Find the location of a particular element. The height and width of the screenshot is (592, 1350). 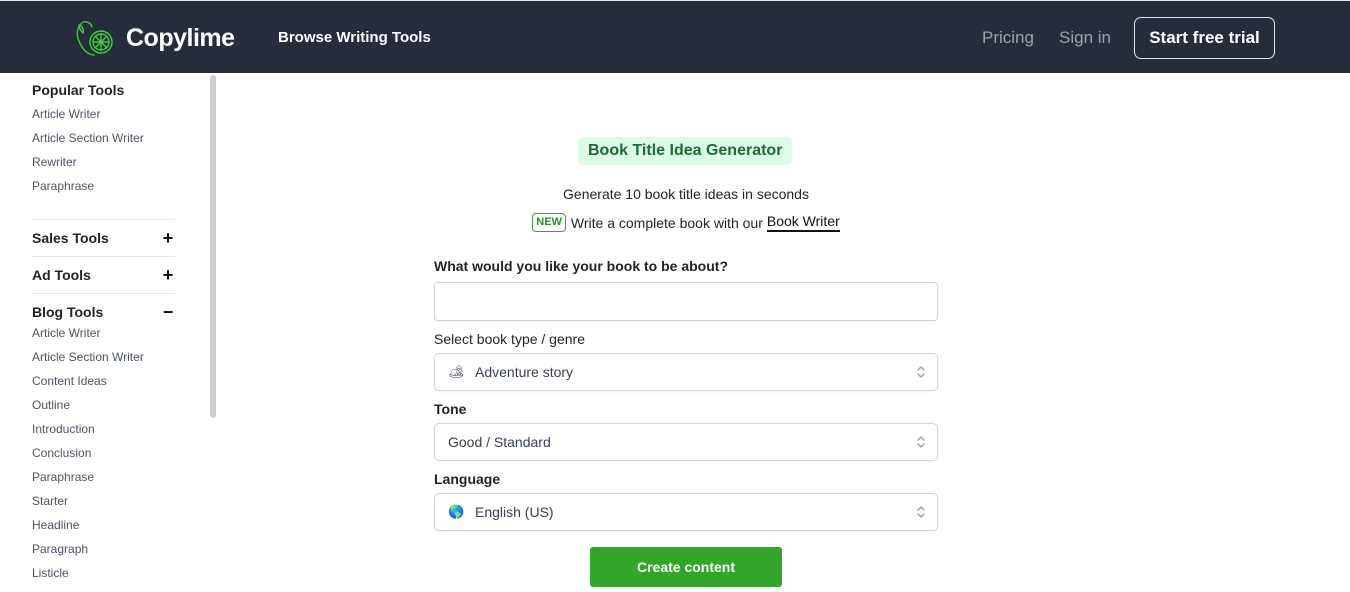

sidebar-item-blog-paraphrase: Paraphrase is located at coordinates (103, 480).